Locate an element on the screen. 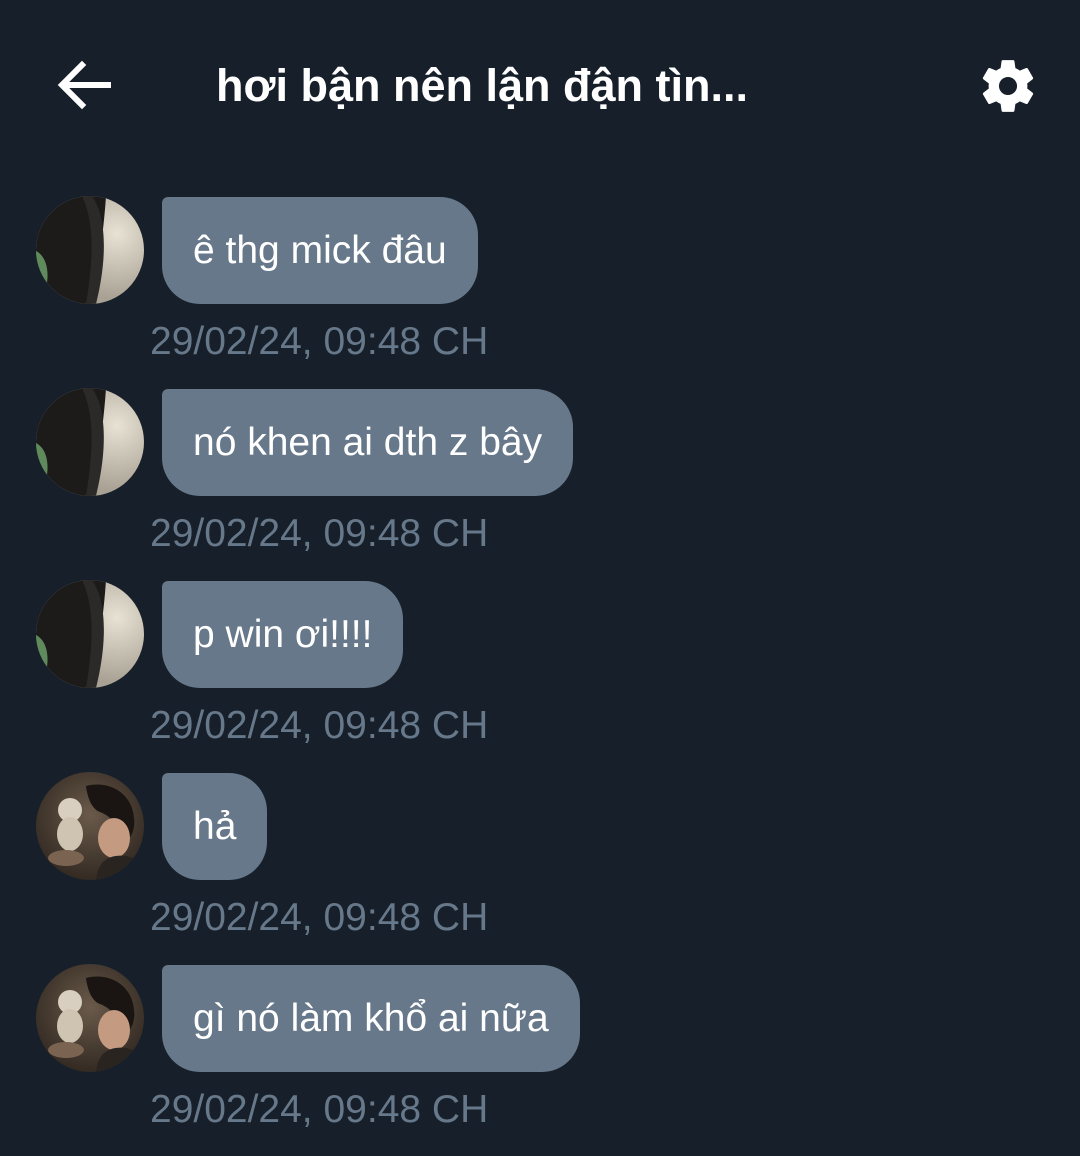  message-bubble: nó khen ai dth z bây is located at coordinates (368, 442).